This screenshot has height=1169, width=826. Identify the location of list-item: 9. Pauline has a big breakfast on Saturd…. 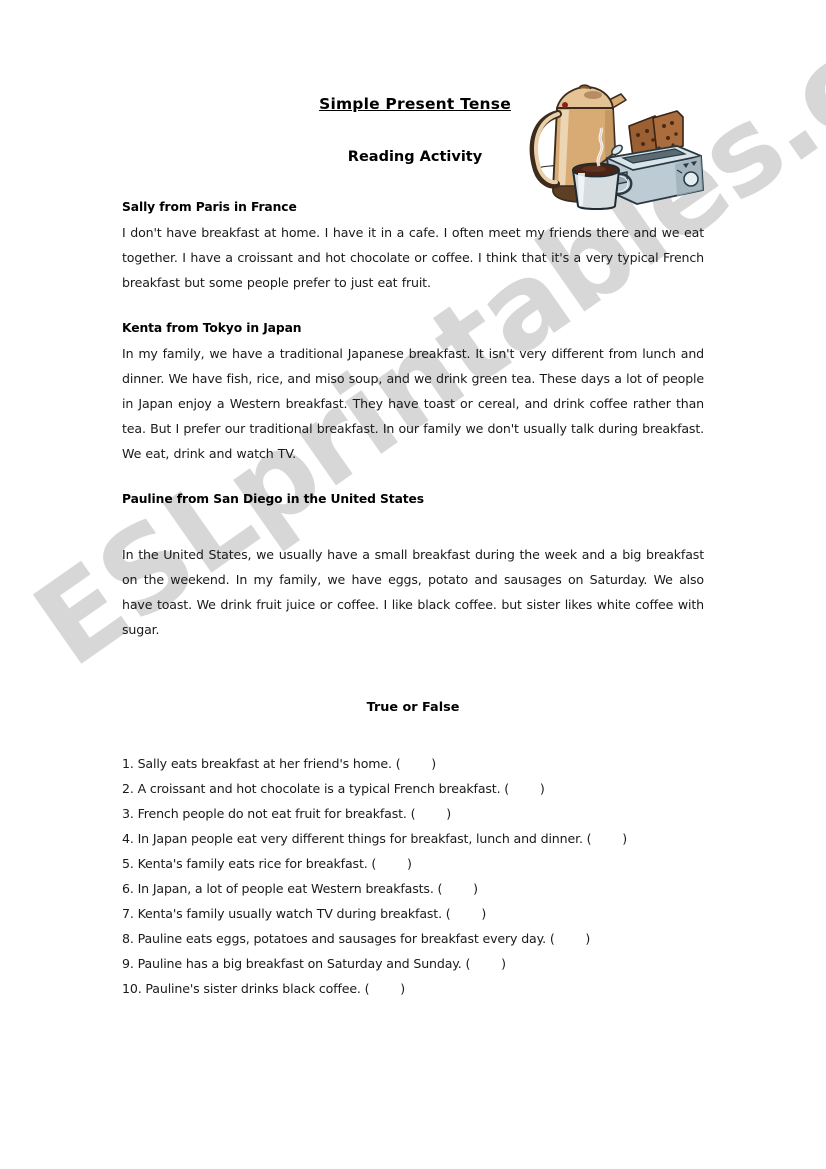
(413, 963).